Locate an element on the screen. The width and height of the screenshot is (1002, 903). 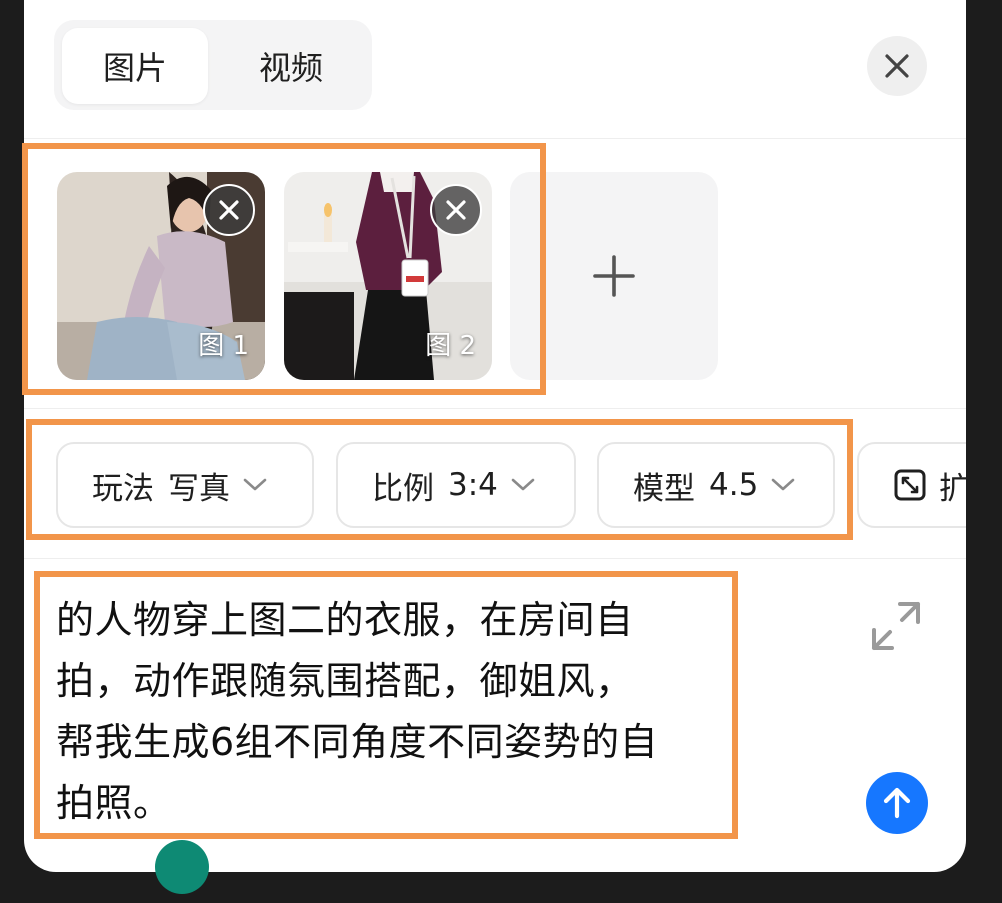
expand-option-chip: 扩 is located at coordinates (911, 485).